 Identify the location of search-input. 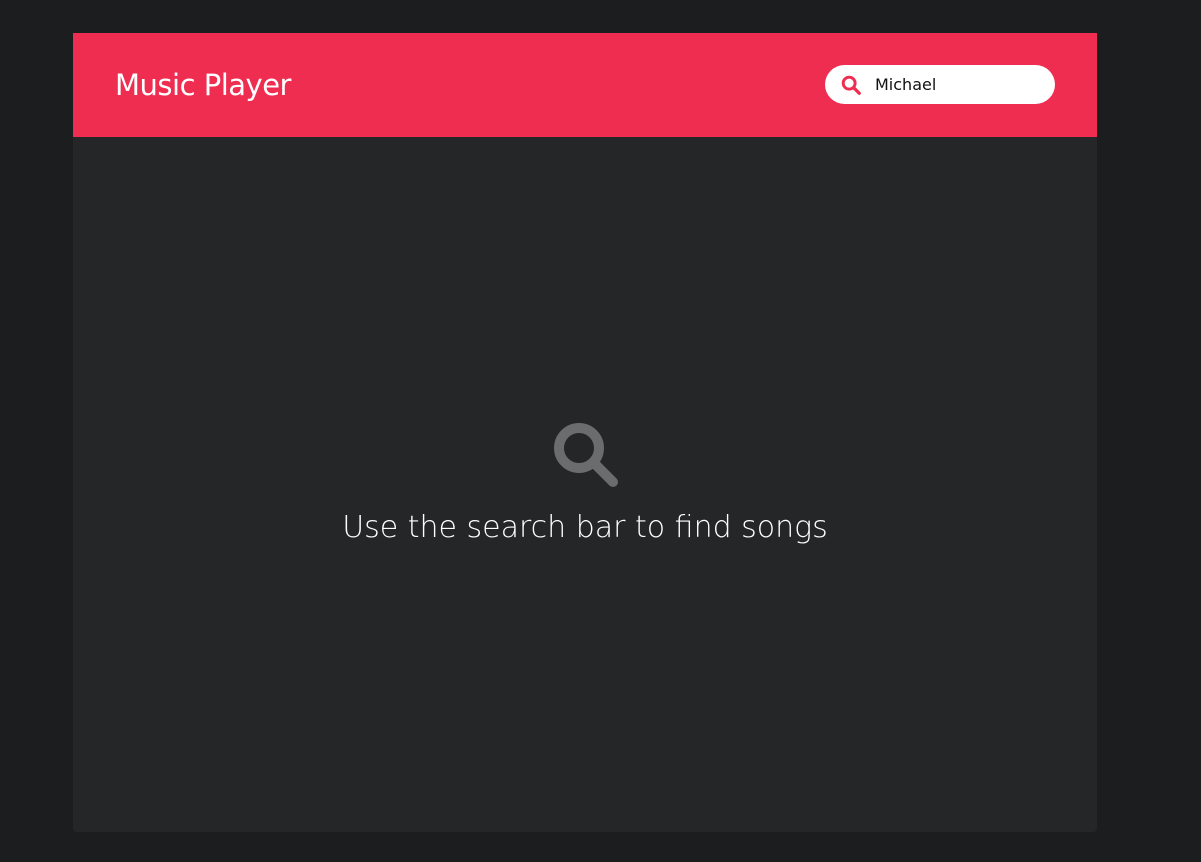
(959, 84).